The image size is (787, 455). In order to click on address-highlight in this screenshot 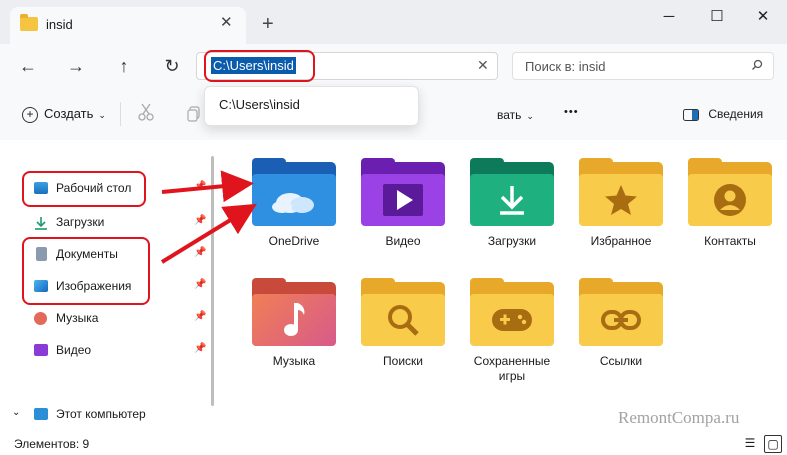, I will do `click(259, 66)`.